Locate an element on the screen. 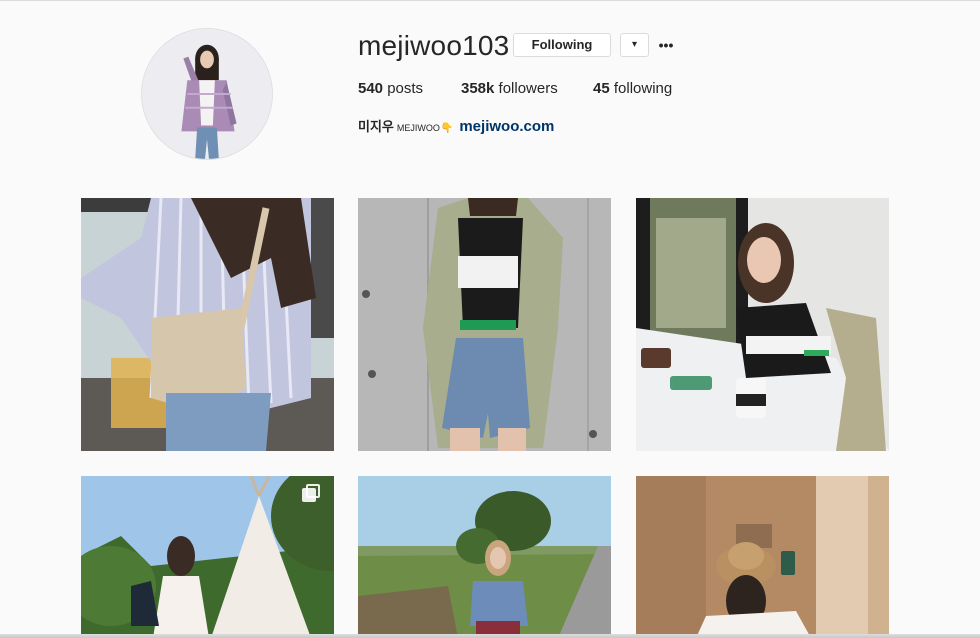 The width and height of the screenshot is (980, 638). chevron-down-icon: ▾ is located at coordinates (634, 44).